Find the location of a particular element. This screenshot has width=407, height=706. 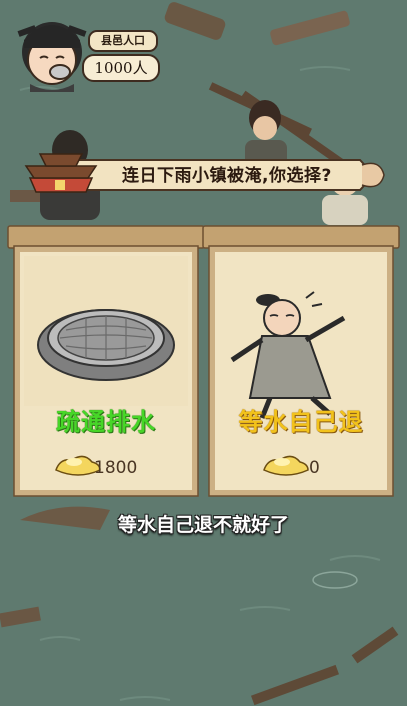

option-title-wait: 等水自己退 is located at coordinates (301, 422).